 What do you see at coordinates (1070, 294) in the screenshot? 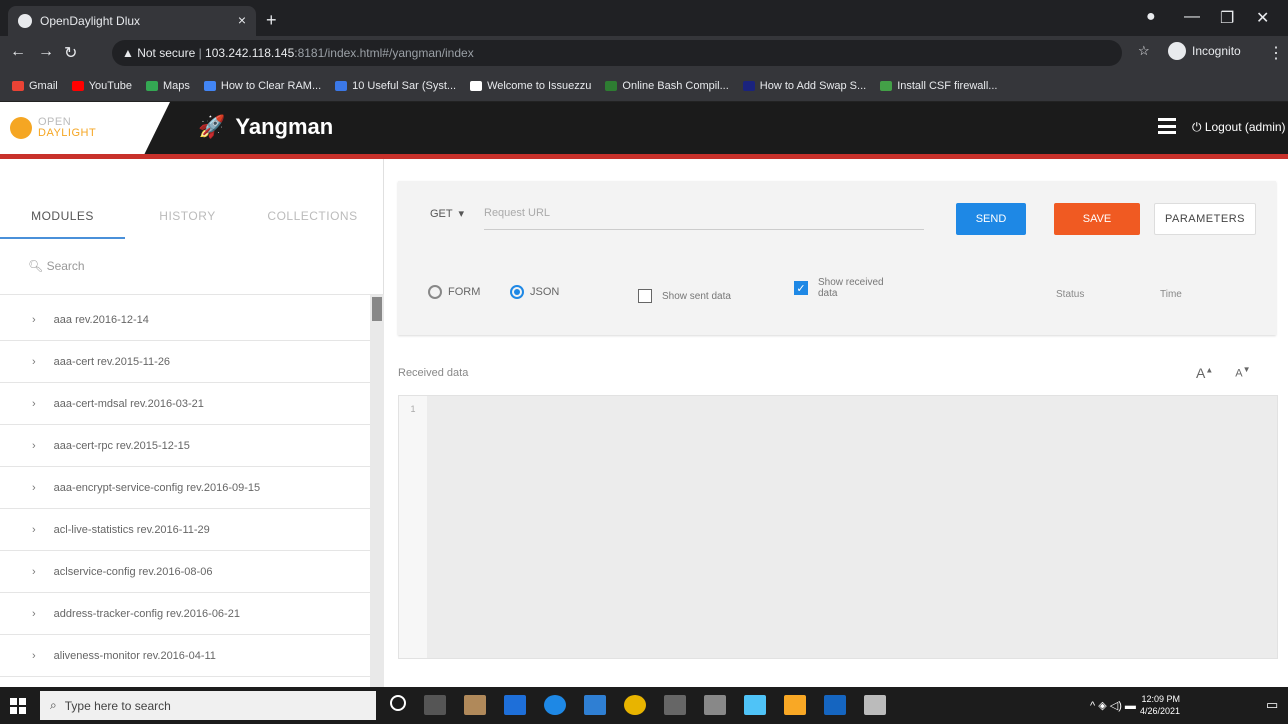
I see `status-label: Status` at bounding box center [1070, 294].